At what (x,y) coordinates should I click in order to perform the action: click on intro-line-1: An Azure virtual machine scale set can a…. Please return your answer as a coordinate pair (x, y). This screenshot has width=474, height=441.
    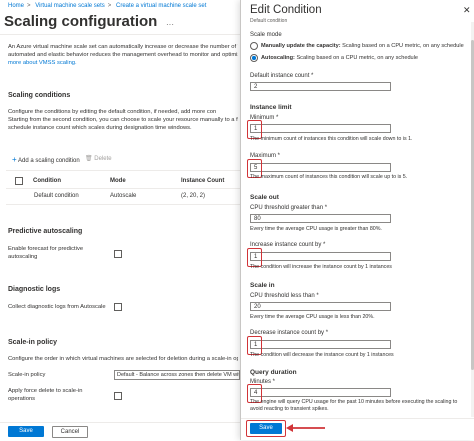
    Looking at the image, I should click on (123, 47).